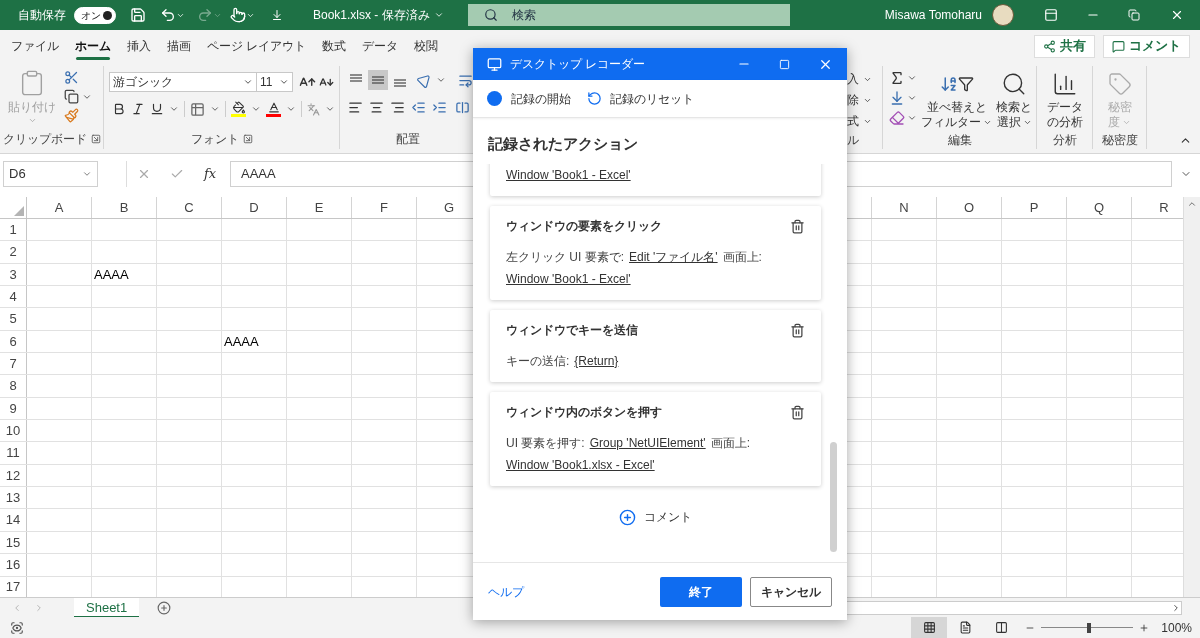 This screenshot has height=638, width=1200. What do you see at coordinates (655, 346) in the screenshot?
I see `action-card: ウィンドウでキーを送信 キーの送信: {Return}` at bounding box center [655, 346].